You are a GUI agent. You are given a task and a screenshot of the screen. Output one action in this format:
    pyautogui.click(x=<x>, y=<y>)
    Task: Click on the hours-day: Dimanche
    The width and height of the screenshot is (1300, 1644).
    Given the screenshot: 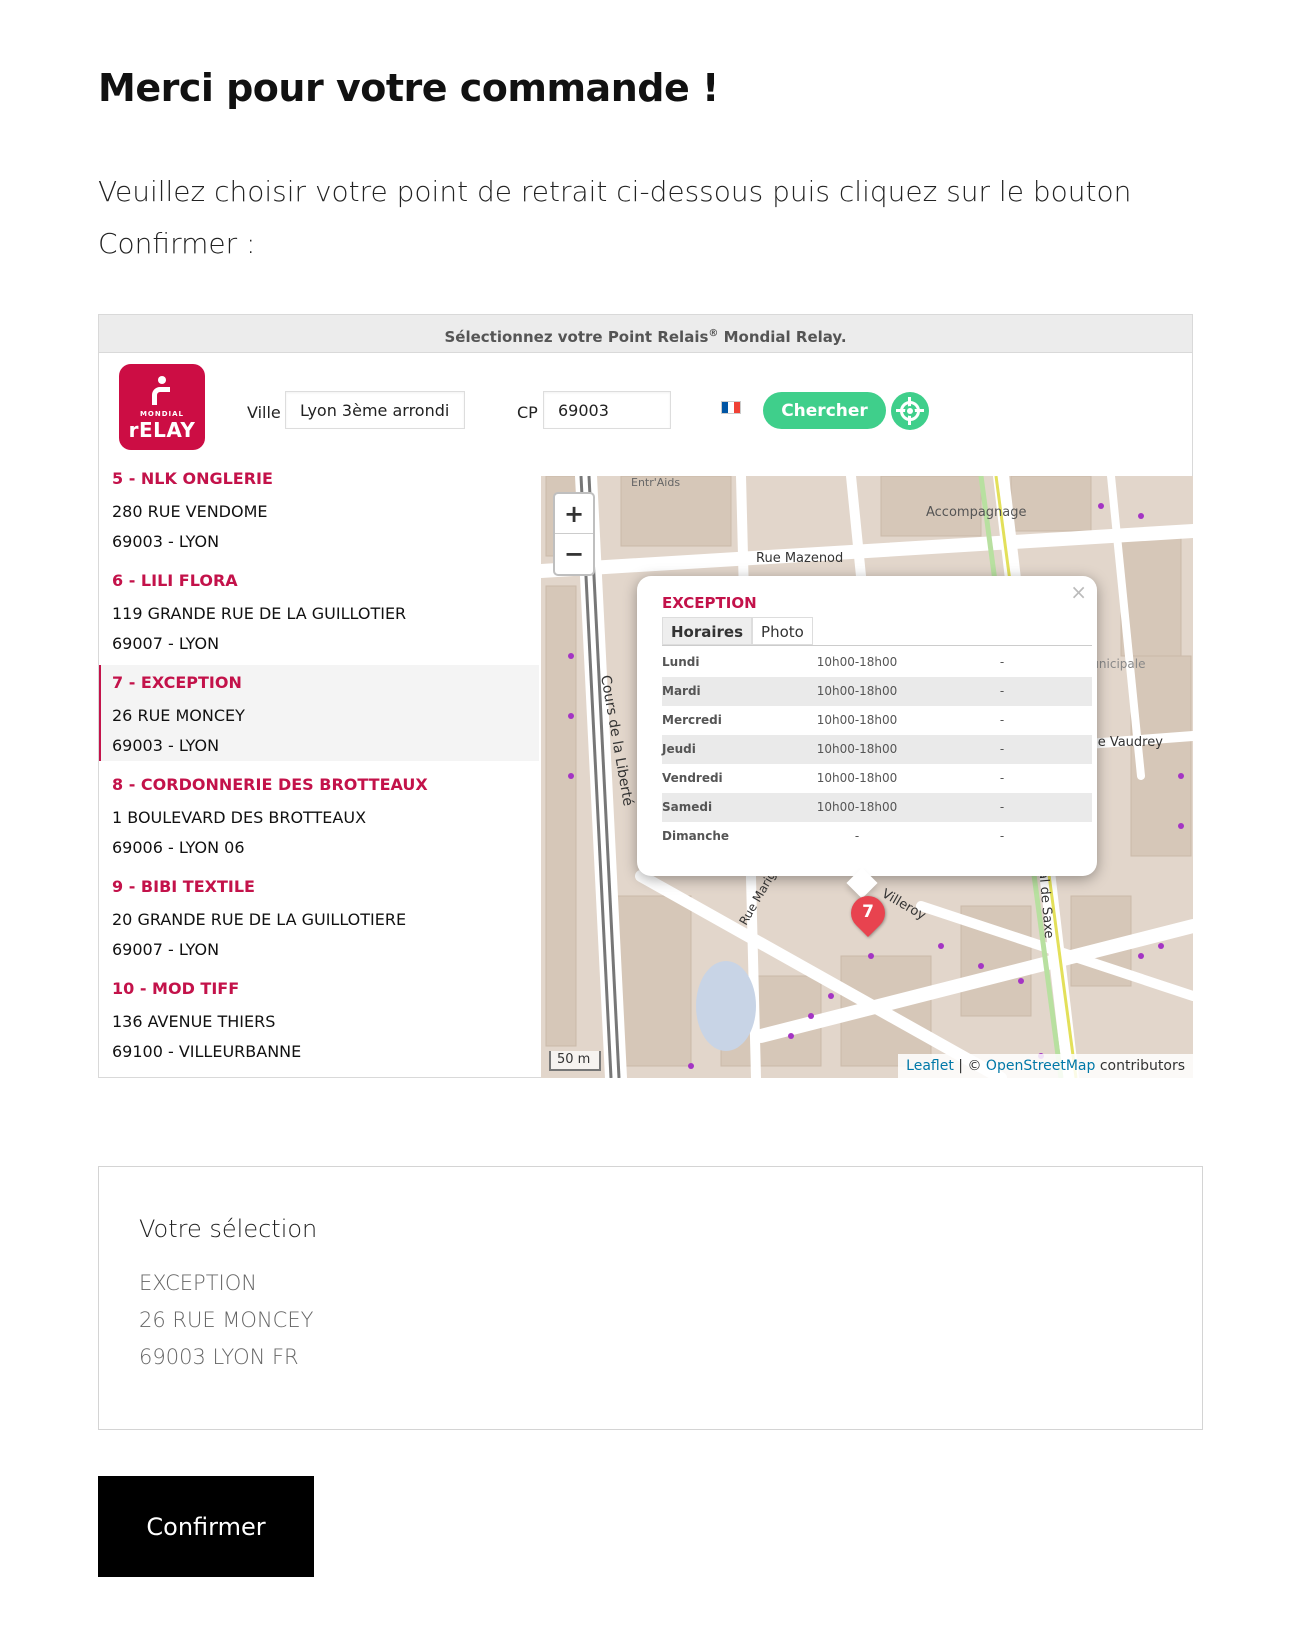 What is the action you would take?
    pyautogui.click(x=696, y=836)
    